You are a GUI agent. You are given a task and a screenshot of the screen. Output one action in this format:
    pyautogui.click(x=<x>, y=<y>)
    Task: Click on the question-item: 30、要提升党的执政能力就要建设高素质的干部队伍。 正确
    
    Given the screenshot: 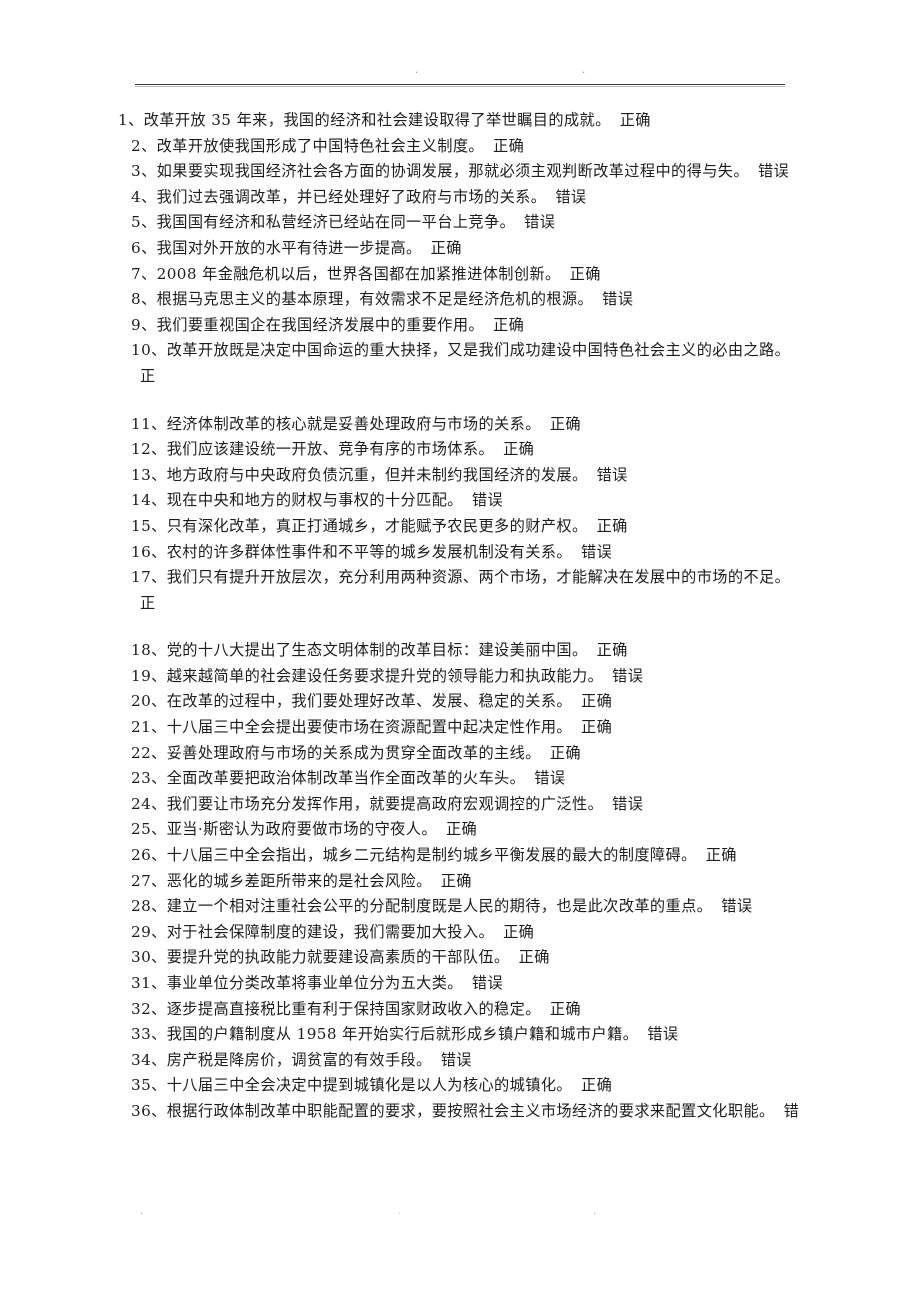 What is the action you would take?
    pyautogui.click(x=463, y=958)
    